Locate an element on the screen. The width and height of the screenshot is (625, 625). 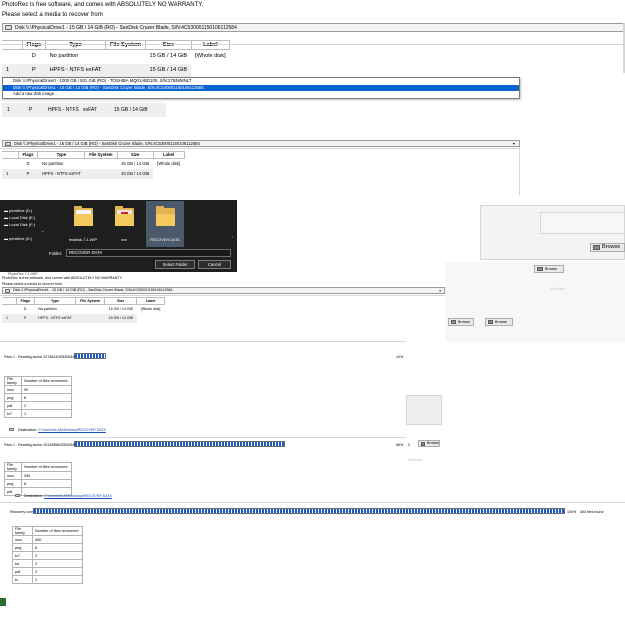
folder-item-selected: RECOVER DATA is located at coordinates (165, 224).